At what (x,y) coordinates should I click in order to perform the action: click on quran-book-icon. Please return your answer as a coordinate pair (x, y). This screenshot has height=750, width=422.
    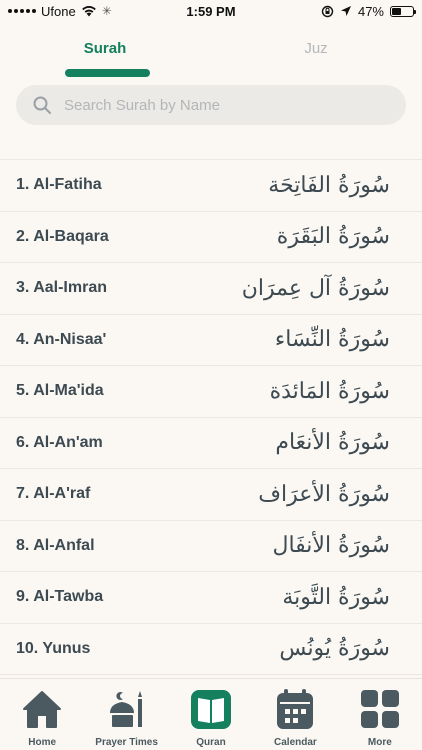
    Looking at the image, I should click on (211, 709).